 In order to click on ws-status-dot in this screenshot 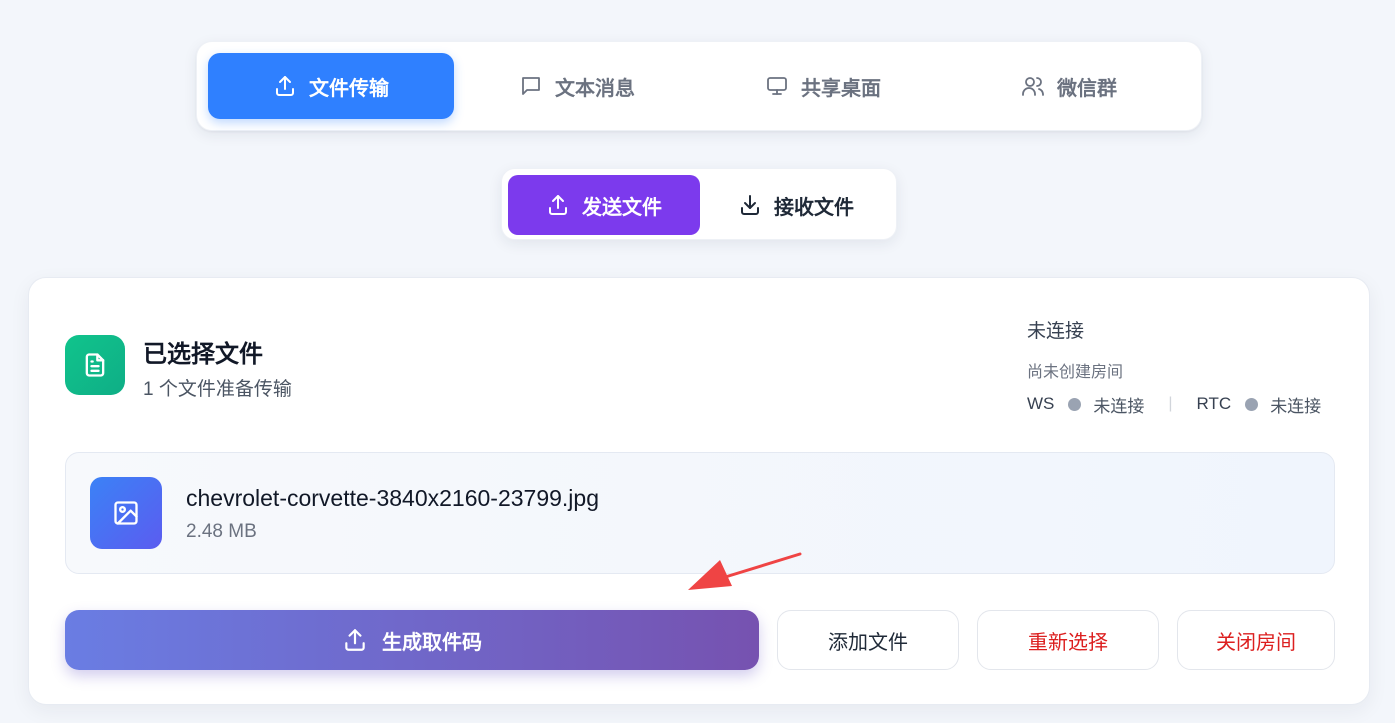, I will do `click(1075, 404)`.